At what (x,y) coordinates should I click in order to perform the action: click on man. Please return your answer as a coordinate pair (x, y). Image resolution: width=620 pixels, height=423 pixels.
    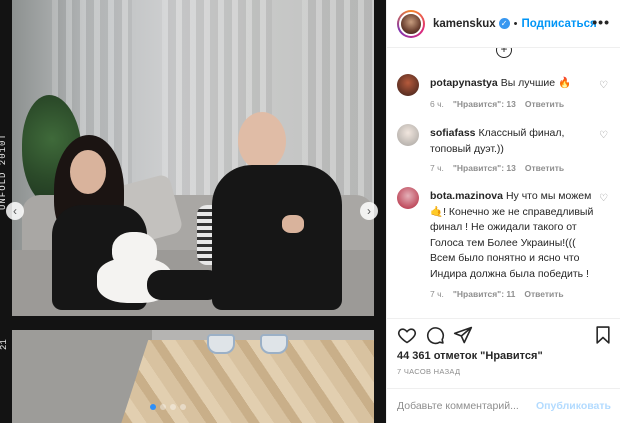
    Looking at the image, I should click on (277, 237).